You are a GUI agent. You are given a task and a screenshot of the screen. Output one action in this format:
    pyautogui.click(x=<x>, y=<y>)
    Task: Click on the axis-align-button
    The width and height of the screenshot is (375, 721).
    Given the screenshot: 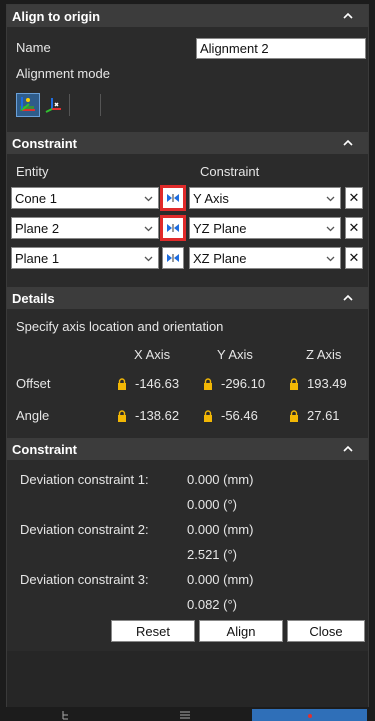 What is the action you would take?
    pyautogui.click(x=28, y=105)
    